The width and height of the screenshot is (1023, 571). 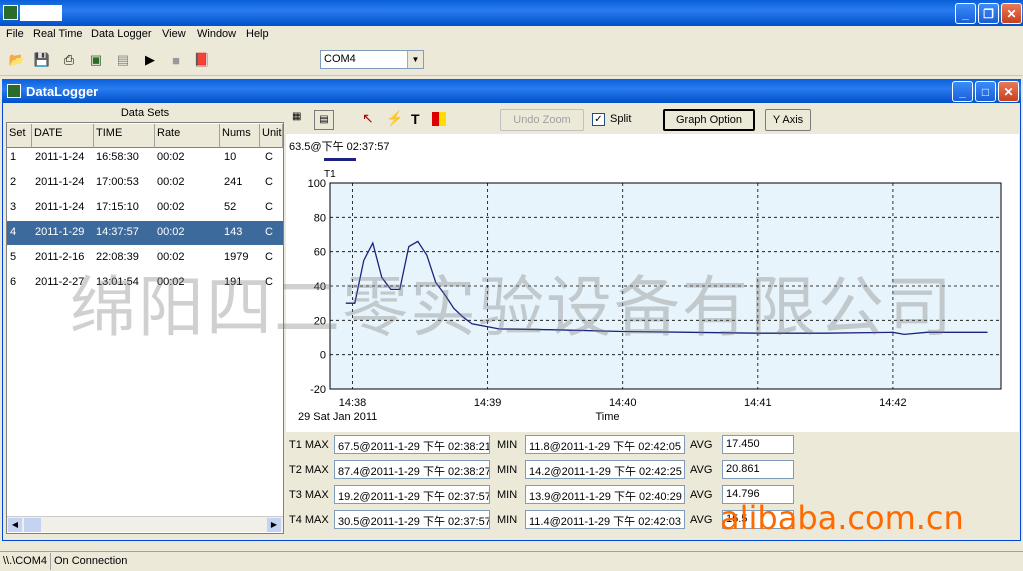 What do you see at coordinates (19, 136) in the screenshot?
I see `col-set: Set` at bounding box center [19, 136].